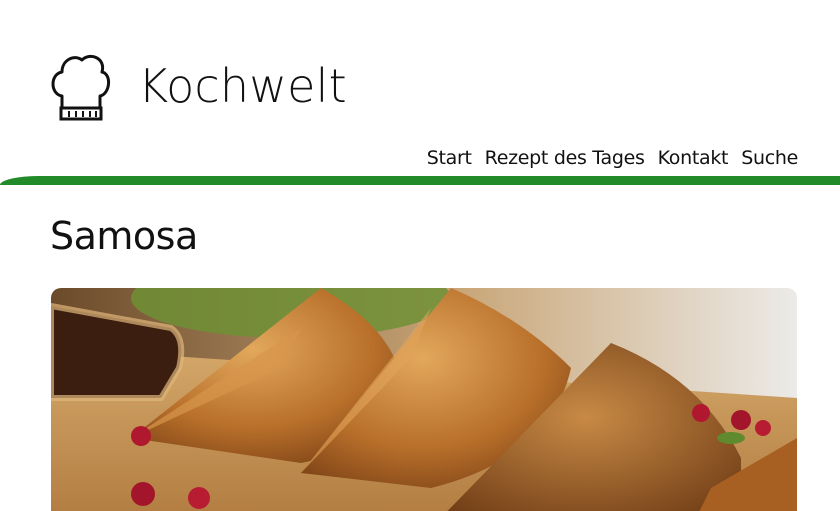 The height and width of the screenshot is (511, 840). What do you see at coordinates (80, 88) in the screenshot?
I see `chef-hat-icon` at bounding box center [80, 88].